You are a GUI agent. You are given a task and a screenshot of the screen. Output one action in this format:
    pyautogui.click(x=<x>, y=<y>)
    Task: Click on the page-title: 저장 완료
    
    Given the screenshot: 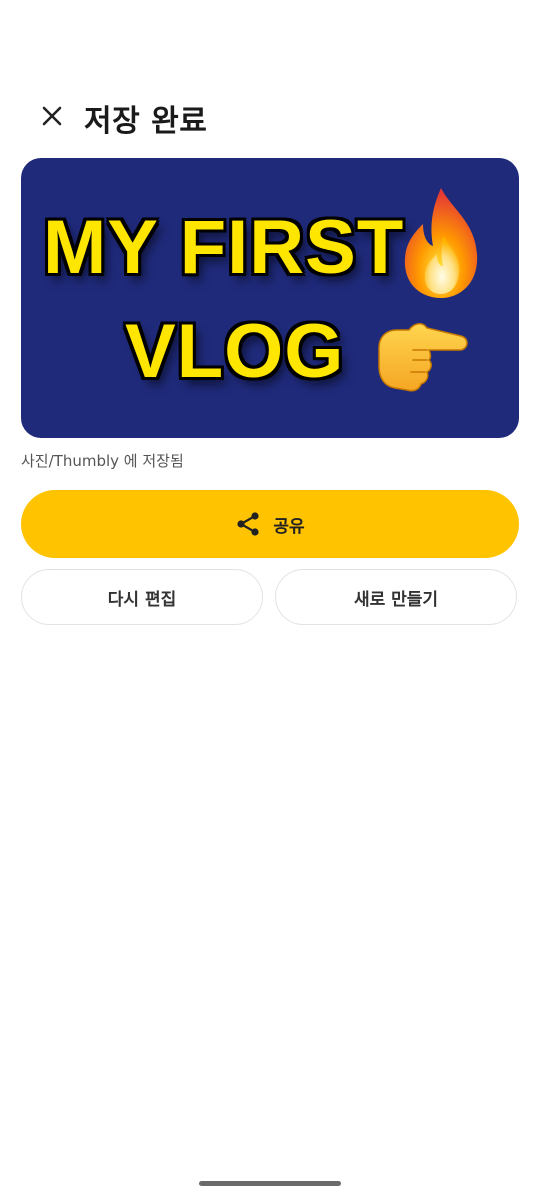 What is the action you would take?
    pyautogui.click(x=146, y=121)
    